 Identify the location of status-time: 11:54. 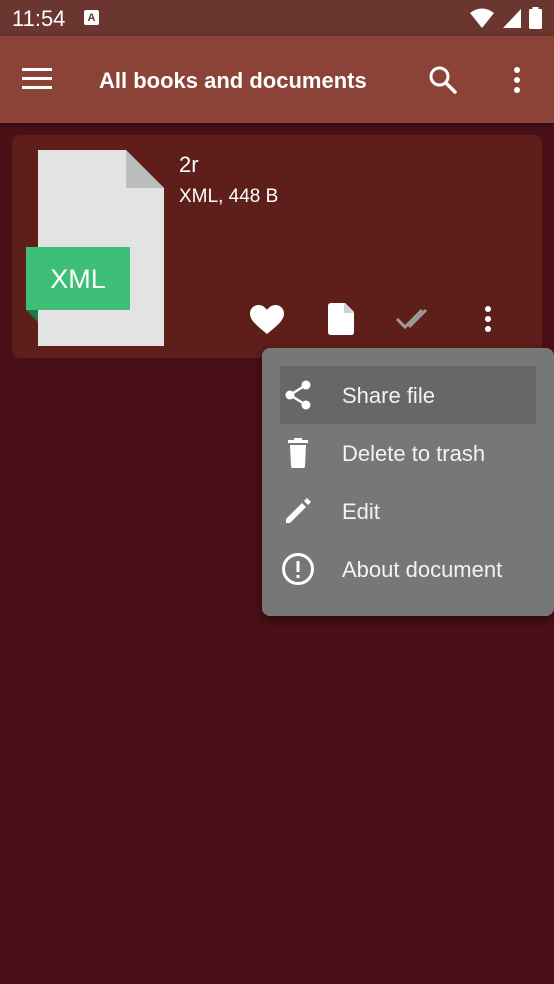
(39, 18).